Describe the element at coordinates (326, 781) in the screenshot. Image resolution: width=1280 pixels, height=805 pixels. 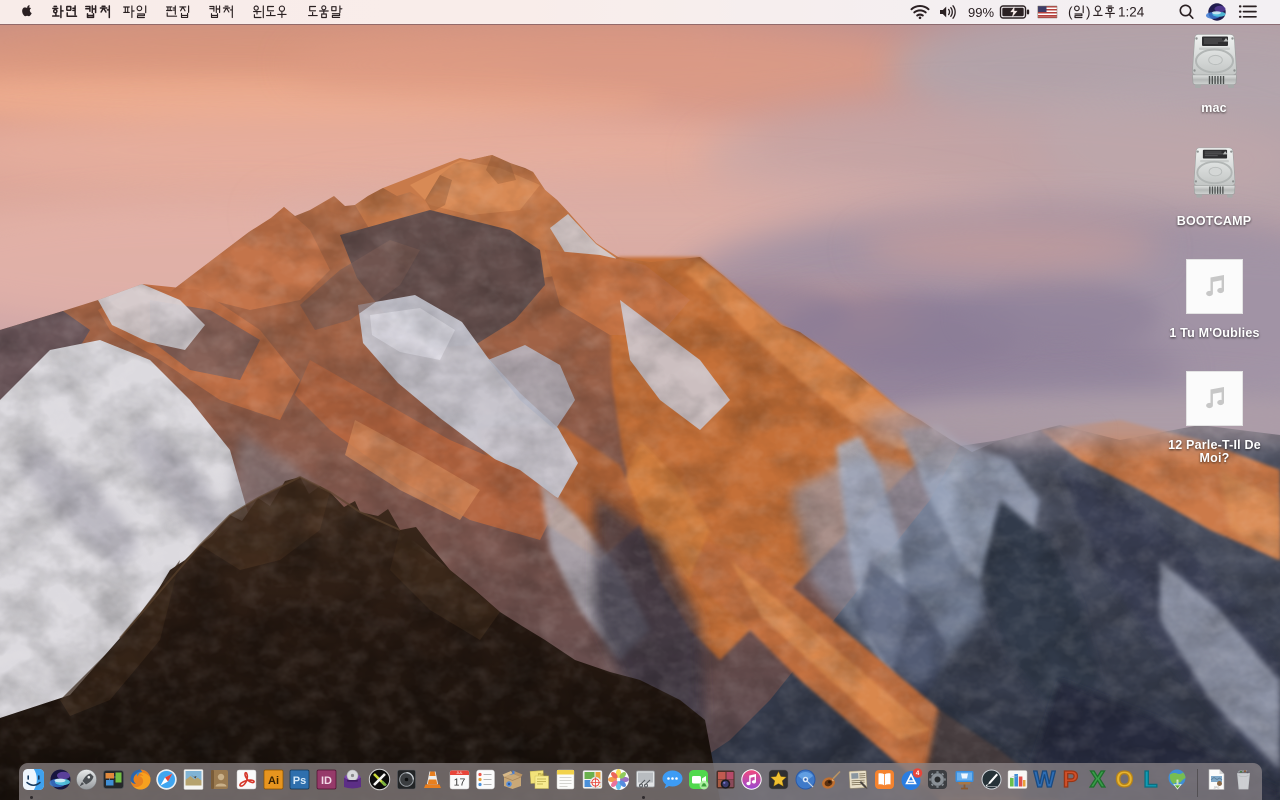
I see `svg-text: ID` at that location.